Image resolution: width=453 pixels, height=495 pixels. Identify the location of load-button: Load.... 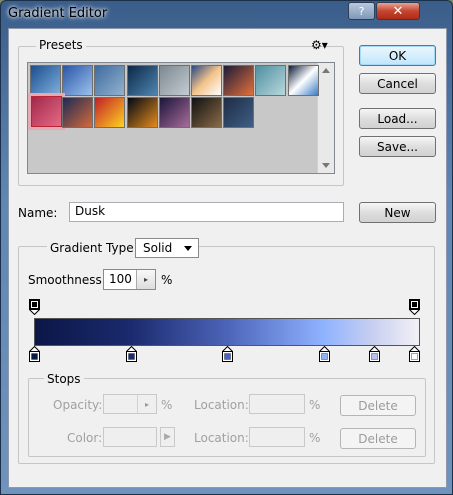
(397, 118).